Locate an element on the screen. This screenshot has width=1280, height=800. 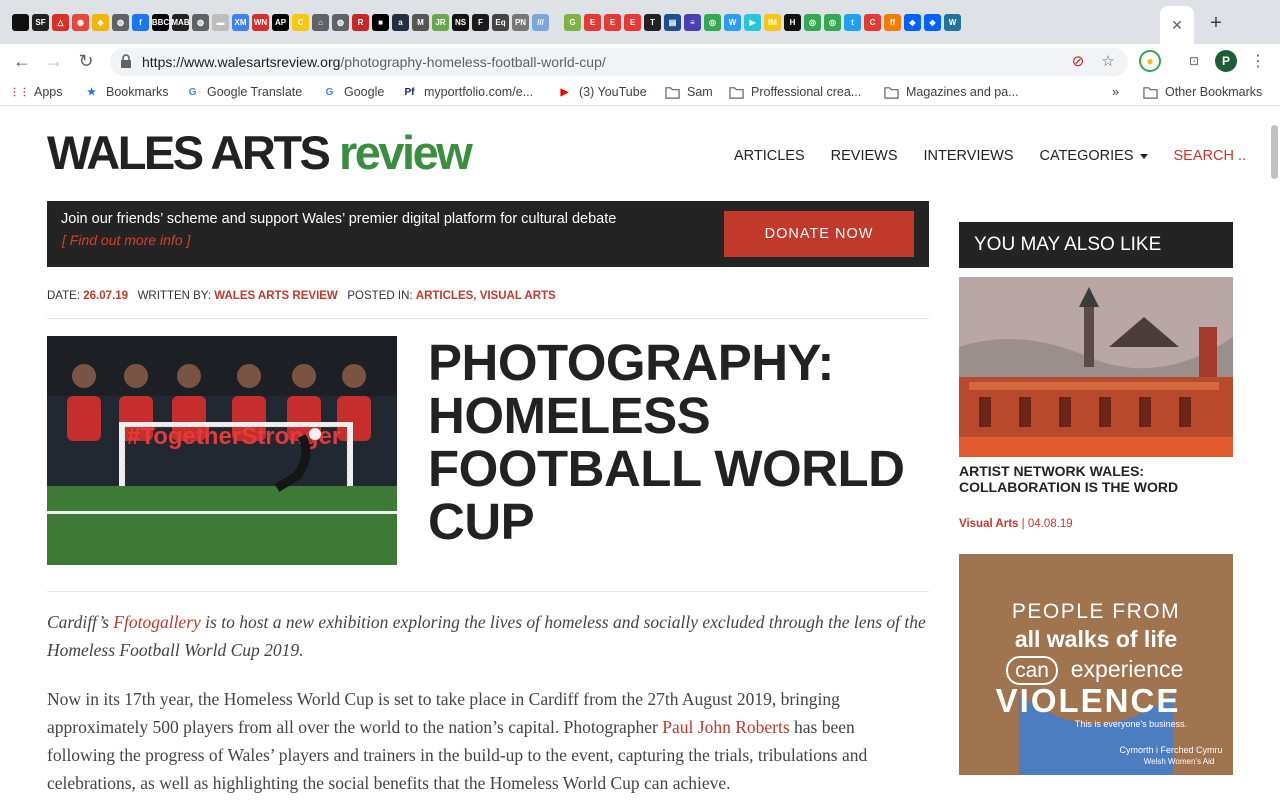
new-tab-button: + is located at coordinates (1216, 23).